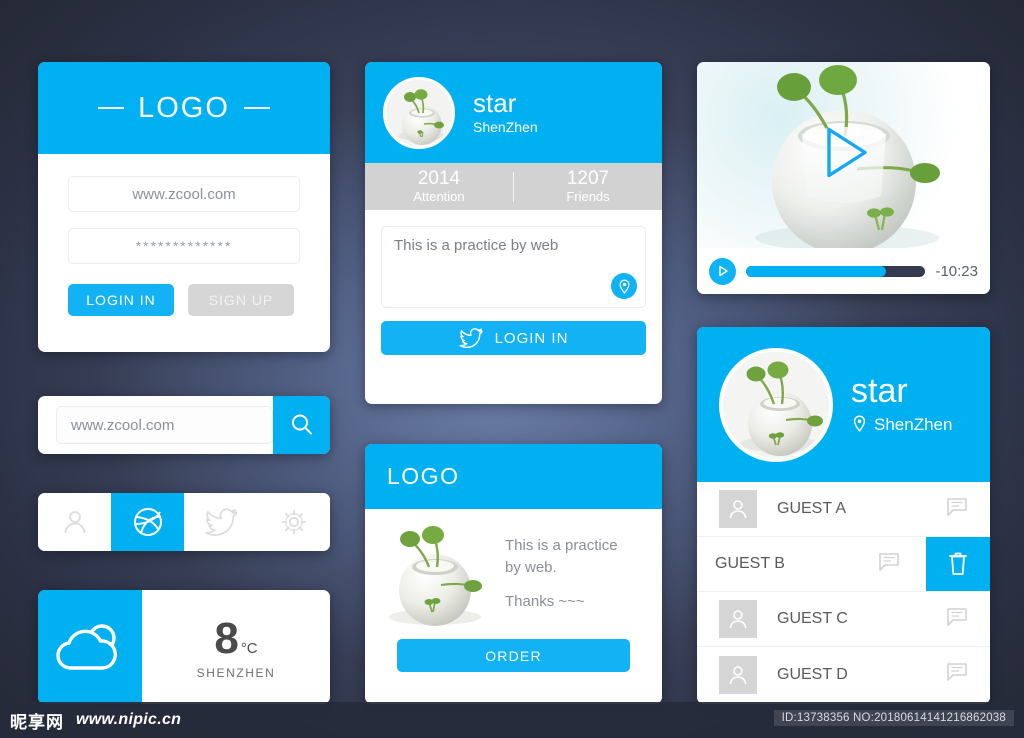 The height and width of the screenshot is (738, 1024). What do you see at coordinates (843, 404) in the screenshot?
I see `guest-card-header: star ShenZhen` at bounding box center [843, 404].